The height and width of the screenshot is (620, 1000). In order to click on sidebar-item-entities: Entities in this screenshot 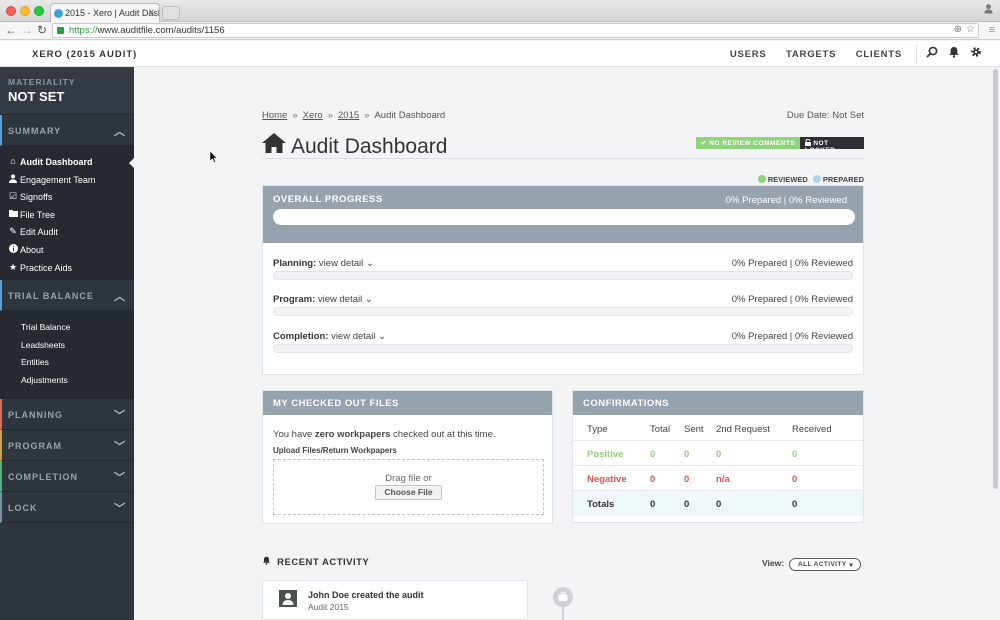, I will do `click(67, 363)`.